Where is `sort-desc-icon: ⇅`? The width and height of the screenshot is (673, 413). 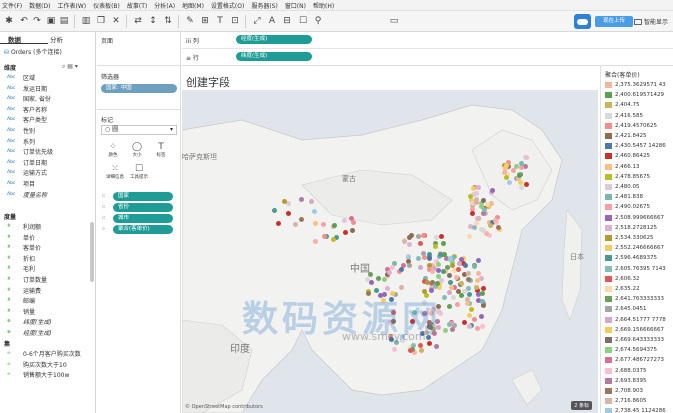
sort-desc-icon: ⇅ is located at coordinates (168, 21).